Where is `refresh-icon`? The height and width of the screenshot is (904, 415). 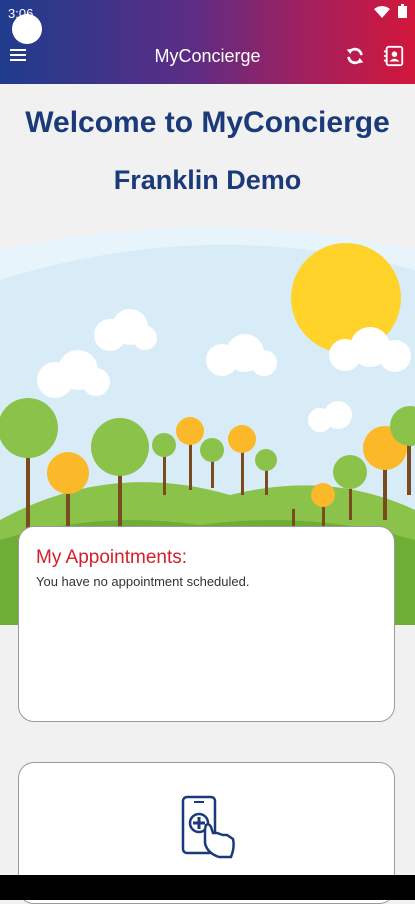 refresh-icon is located at coordinates (355, 56).